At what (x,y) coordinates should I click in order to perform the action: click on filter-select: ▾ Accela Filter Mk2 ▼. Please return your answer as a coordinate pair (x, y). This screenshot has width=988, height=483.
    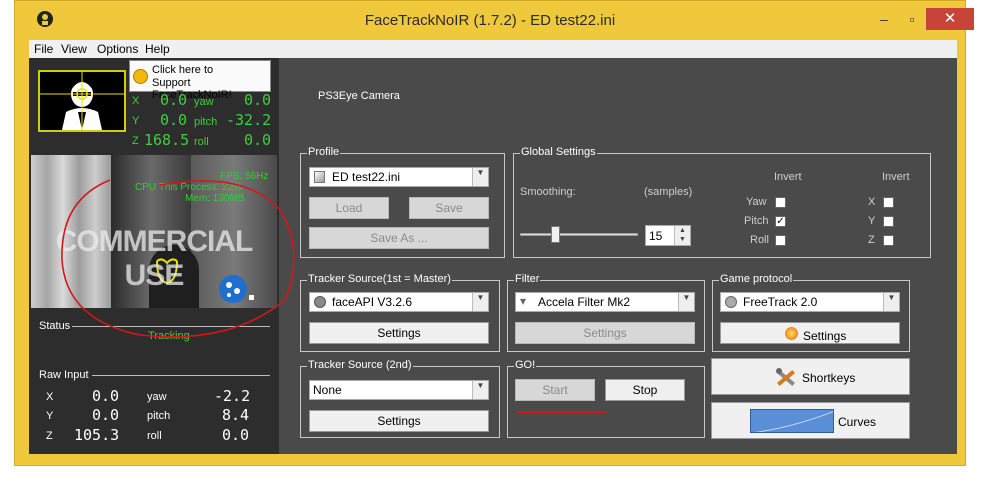
    Looking at the image, I should click on (605, 302).